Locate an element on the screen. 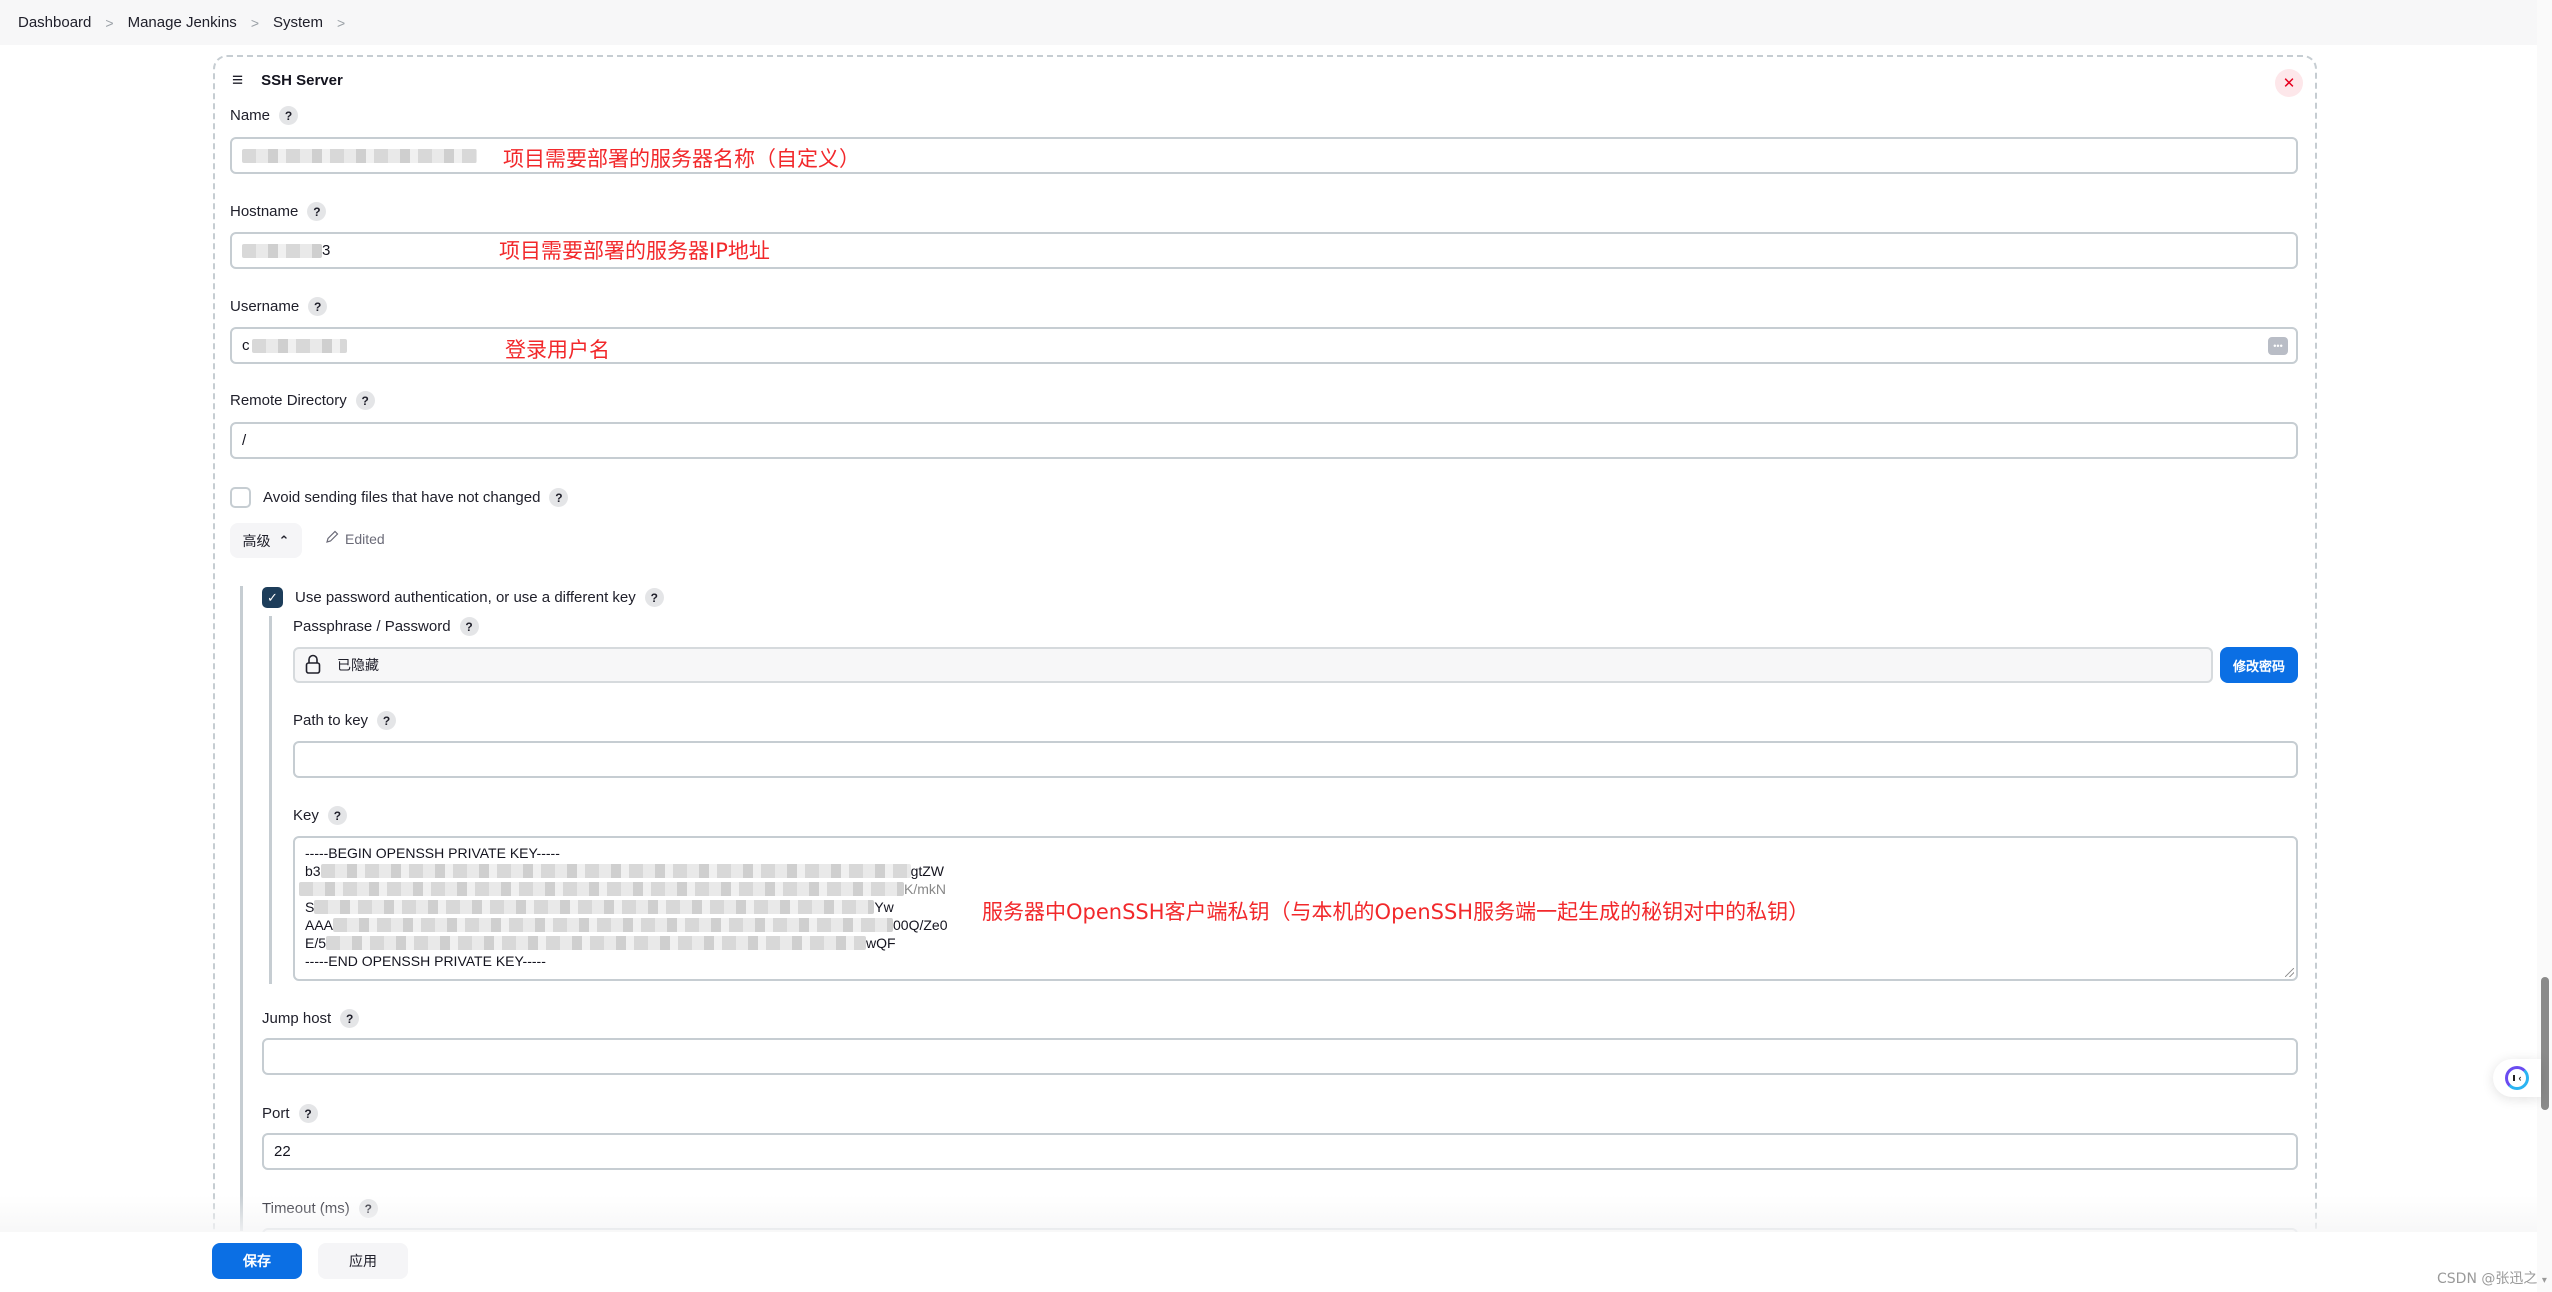 The image size is (2552, 1292). hostname-label: Hostname ? is located at coordinates (278, 211).